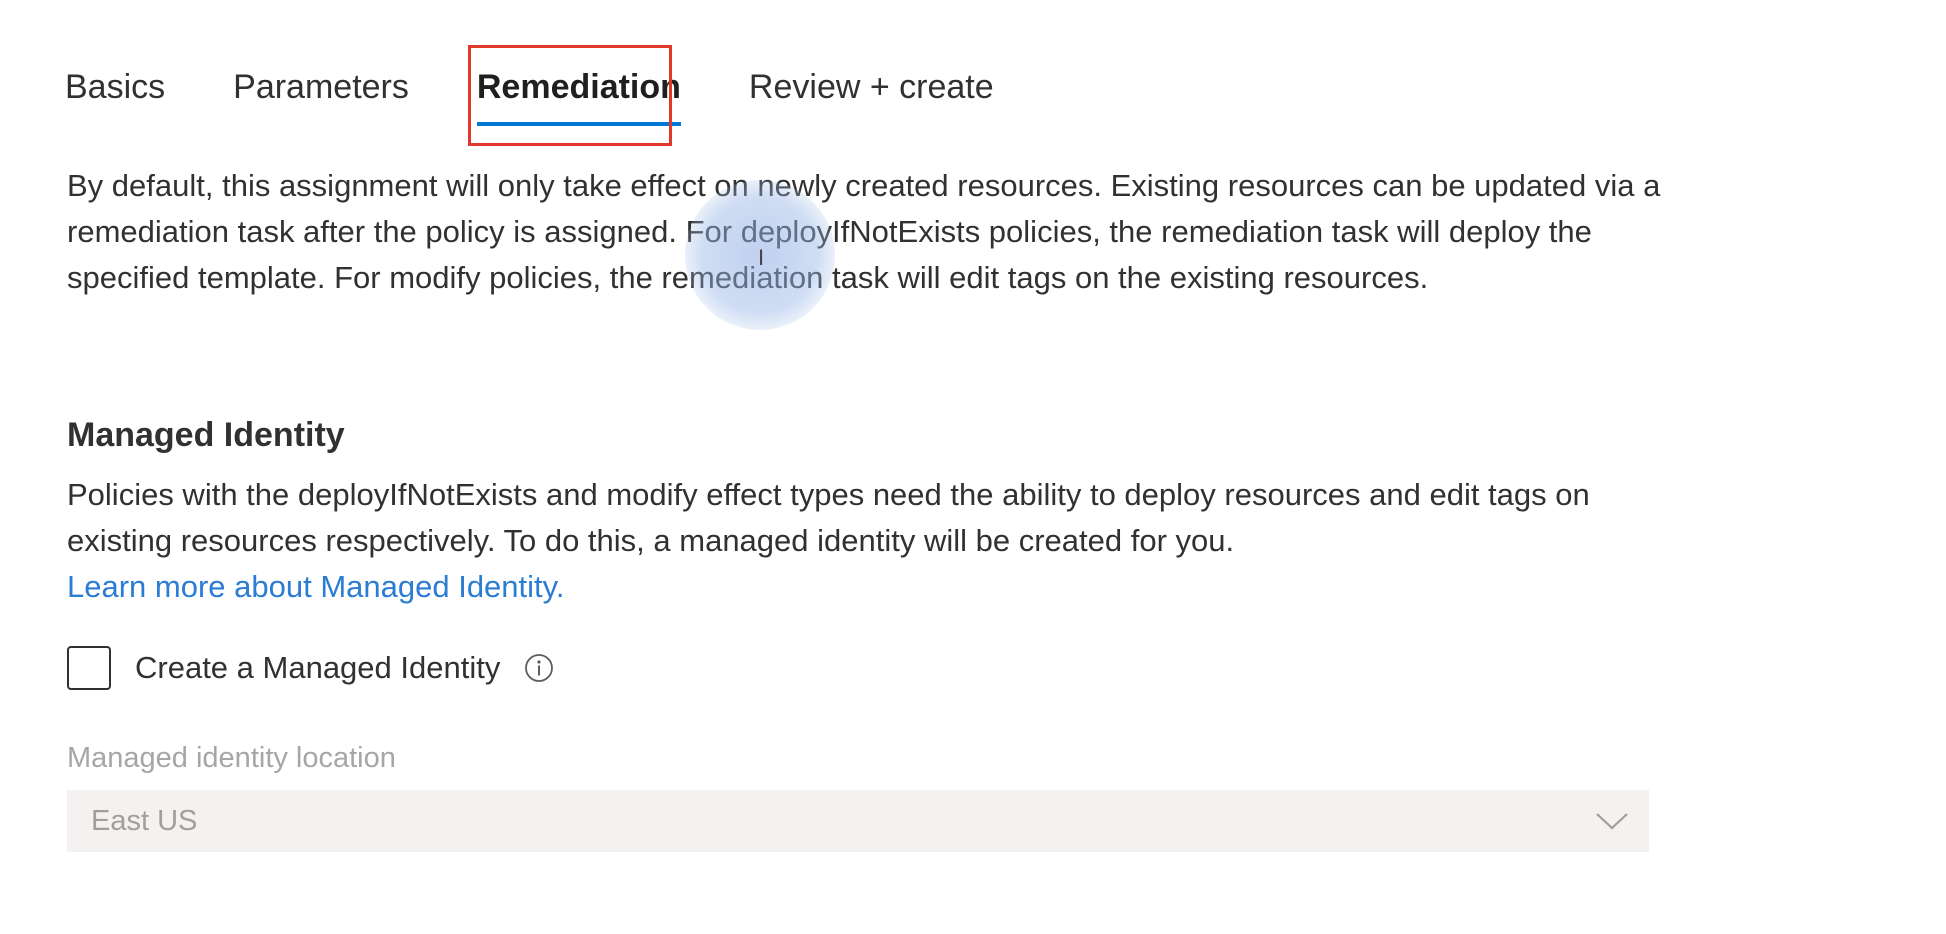 Image resolution: width=1946 pixels, height=934 pixels. What do you see at coordinates (1612, 821) in the screenshot?
I see `chevron-down-icon` at bounding box center [1612, 821].